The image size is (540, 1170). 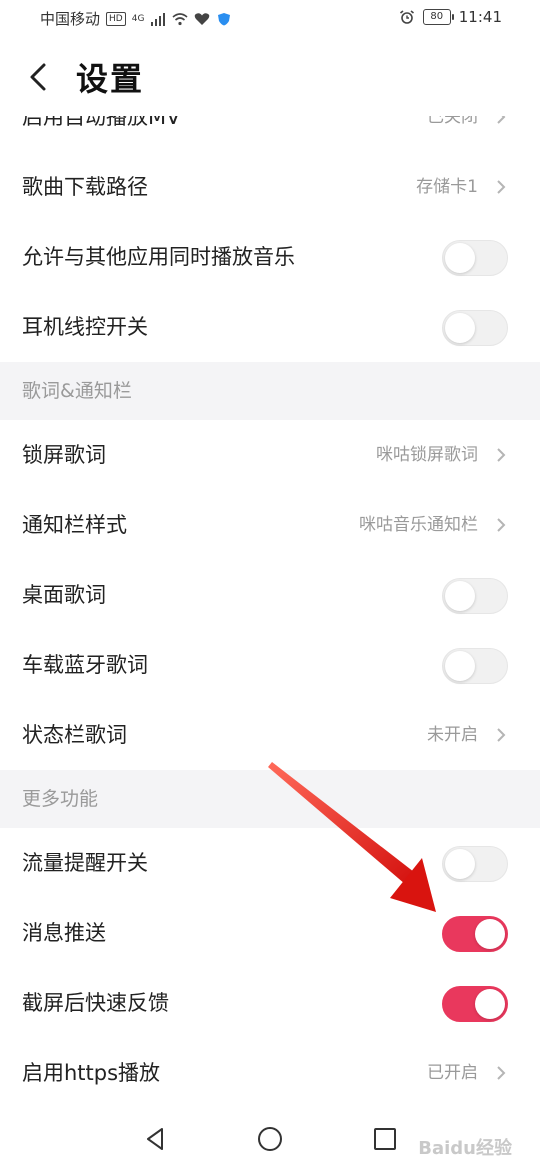 I want to click on row-value: 咪咕音乐通知栏, so click(x=418, y=525).